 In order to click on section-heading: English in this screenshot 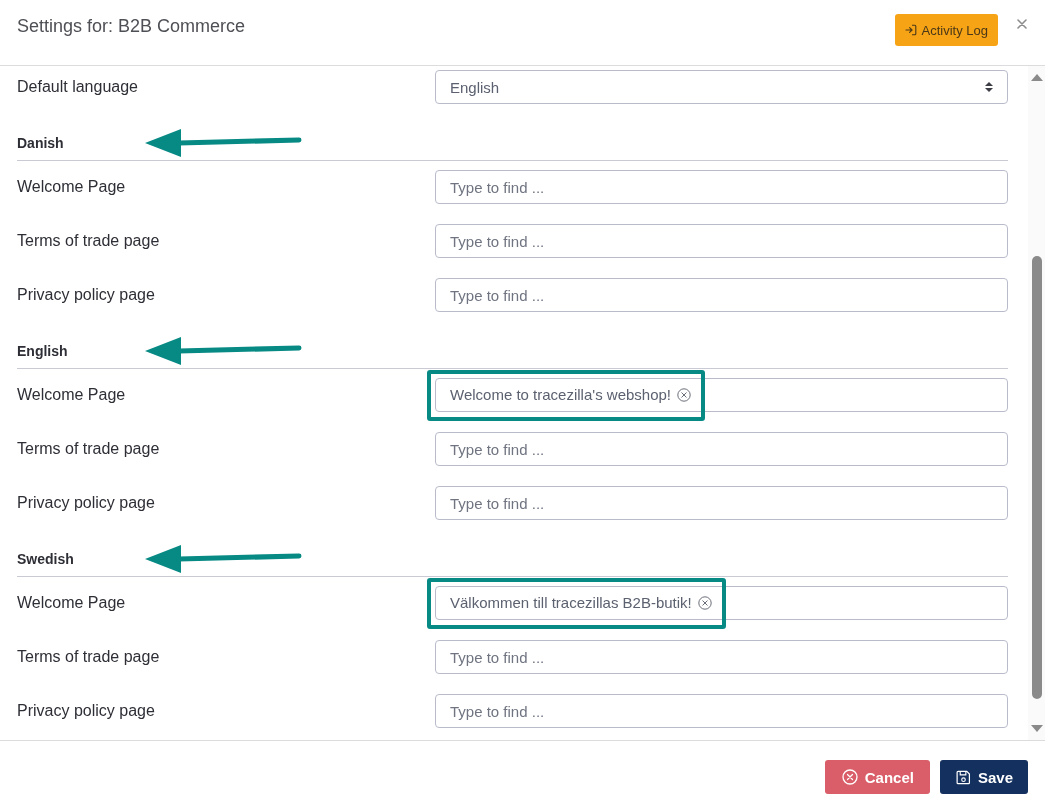, I will do `click(42, 351)`.